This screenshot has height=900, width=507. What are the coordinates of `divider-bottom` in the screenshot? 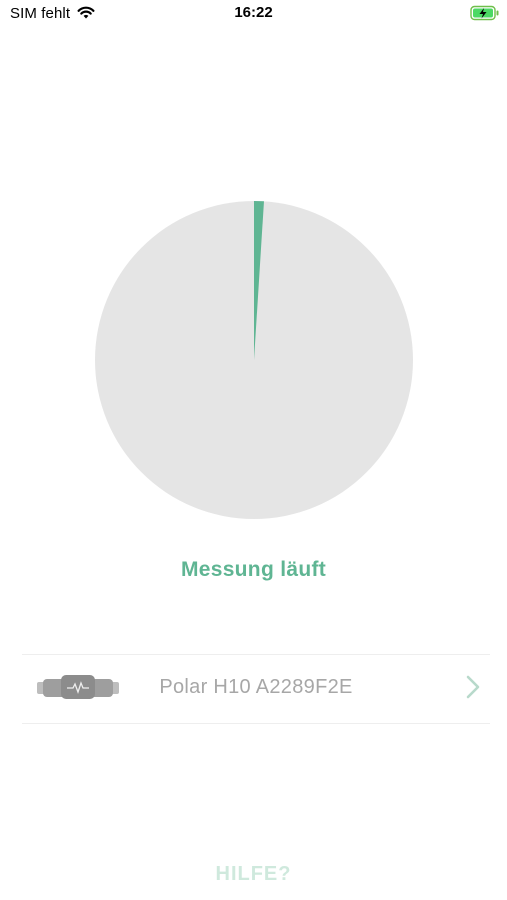 It's located at (256, 723).